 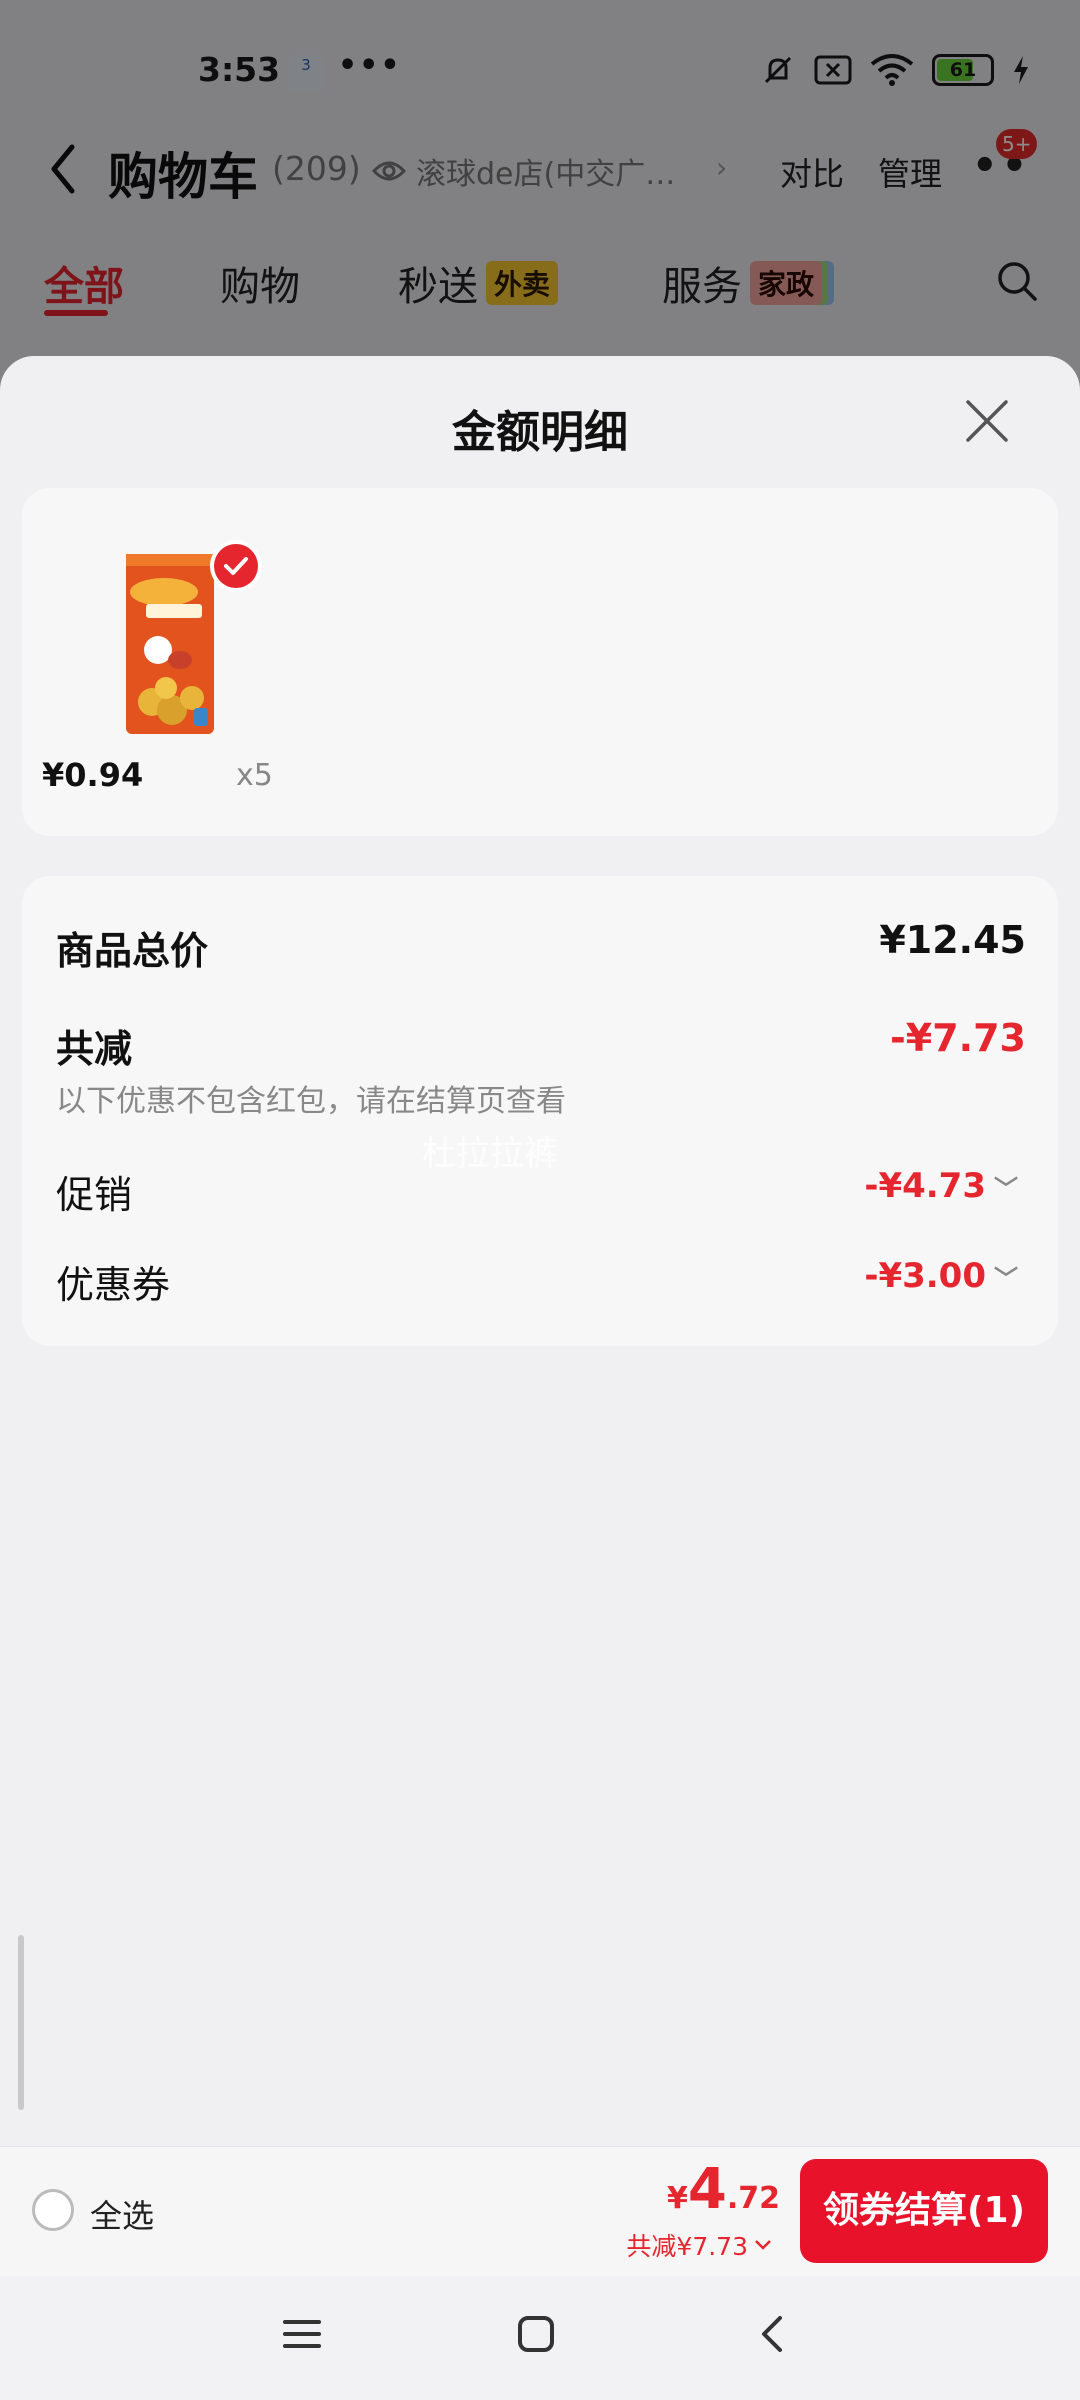 I want to click on chevron-down-icon, so click(x=763, y=2245).